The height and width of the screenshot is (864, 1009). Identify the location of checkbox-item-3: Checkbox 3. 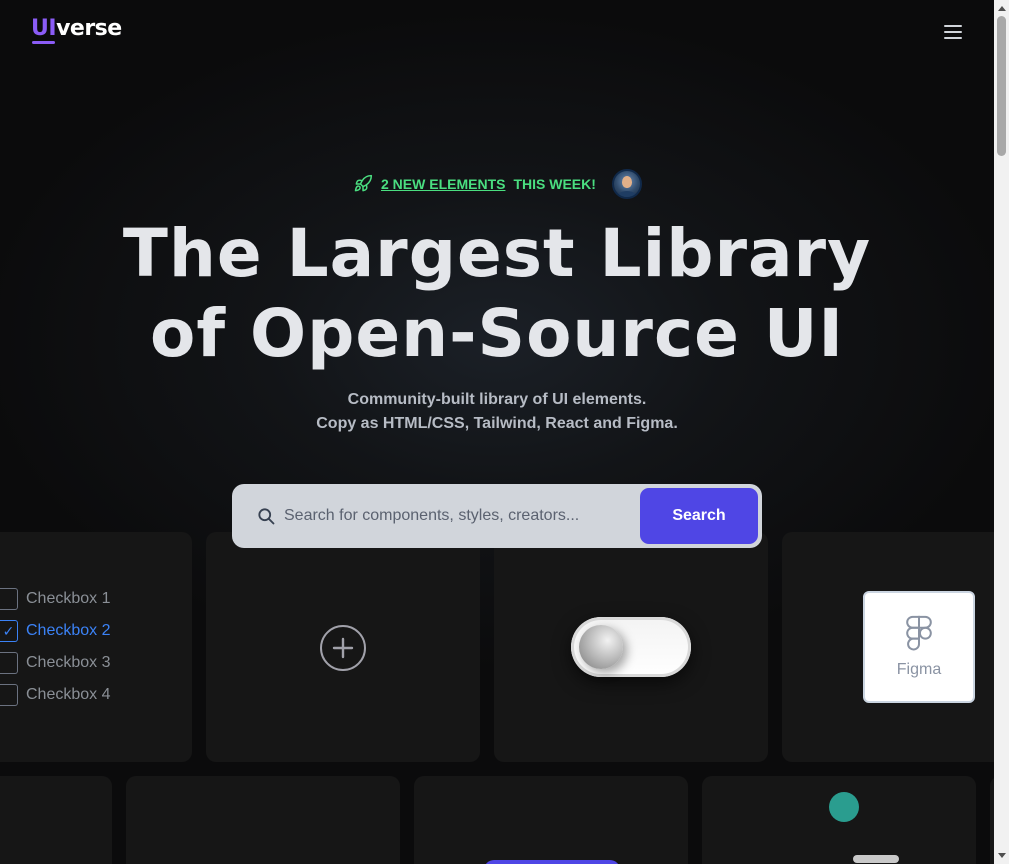
(55, 663).